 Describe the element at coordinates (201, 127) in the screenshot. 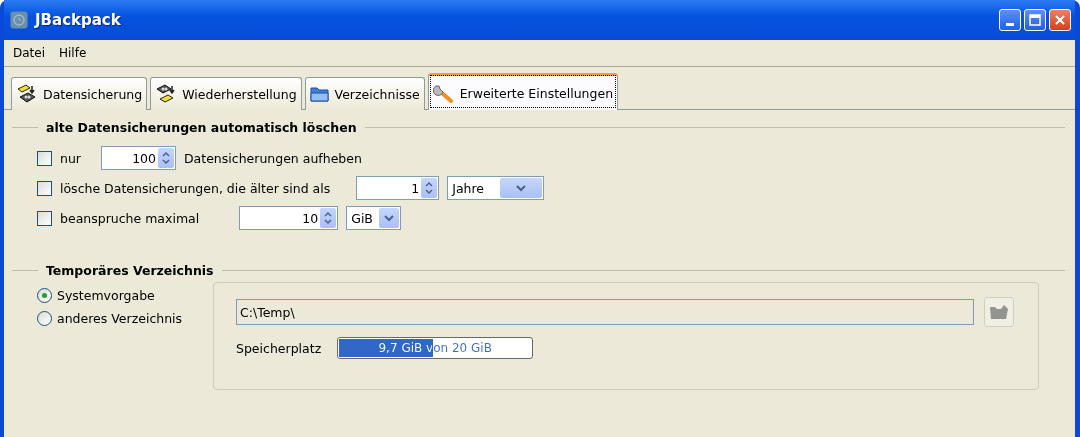

I see `group-title: alte Datensicherungen automatisch löschen` at that location.